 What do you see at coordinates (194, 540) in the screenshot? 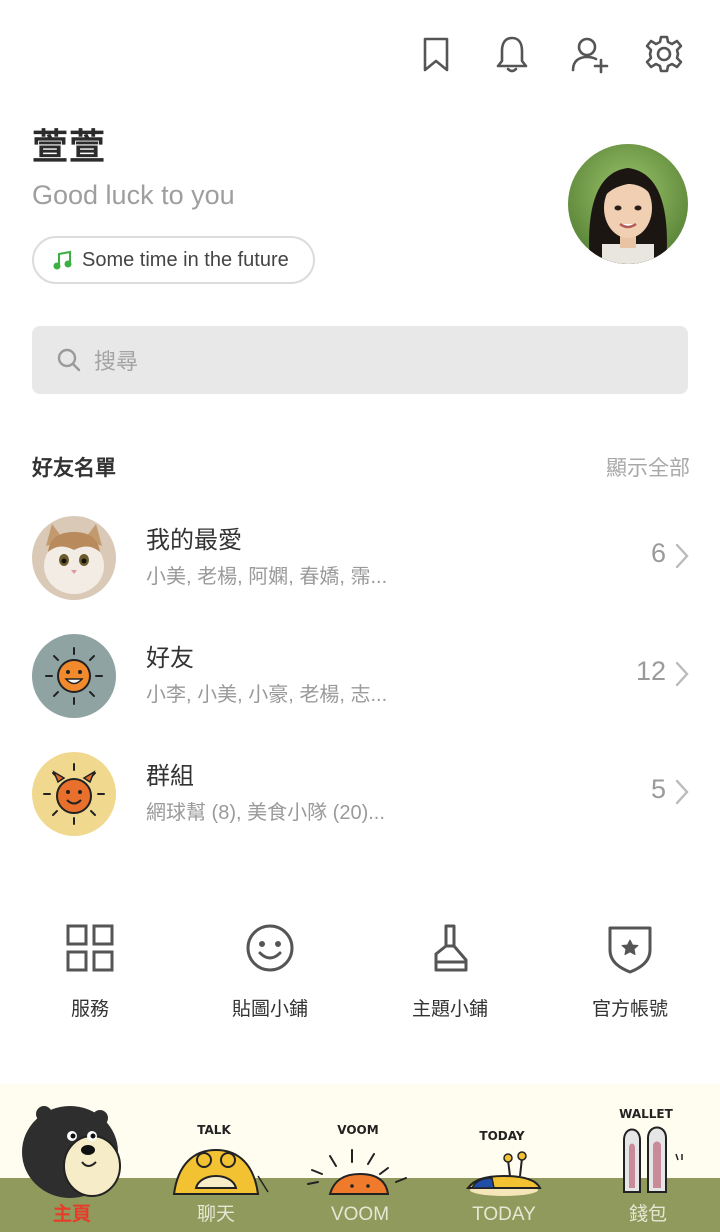
I see `friend-group-title: 我的最愛` at bounding box center [194, 540].